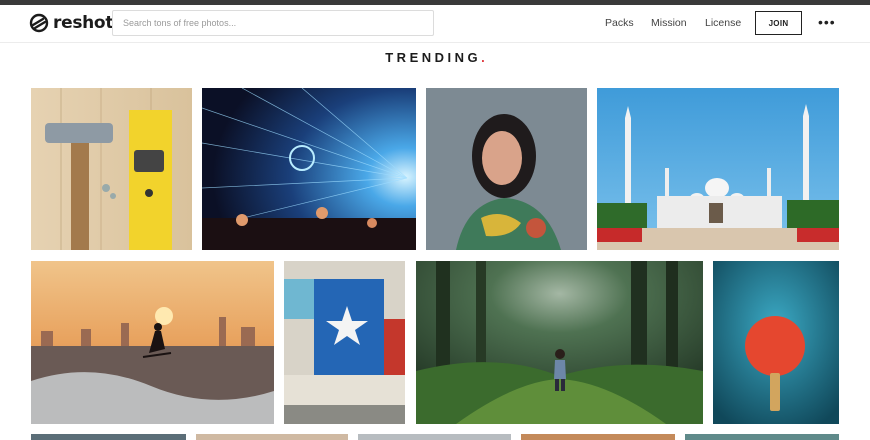 The width and height of the screenshot is (870, 440). Describe the element at coordinates (309, 169) in the screenshot. I see `laser-concert-photo` at that location.